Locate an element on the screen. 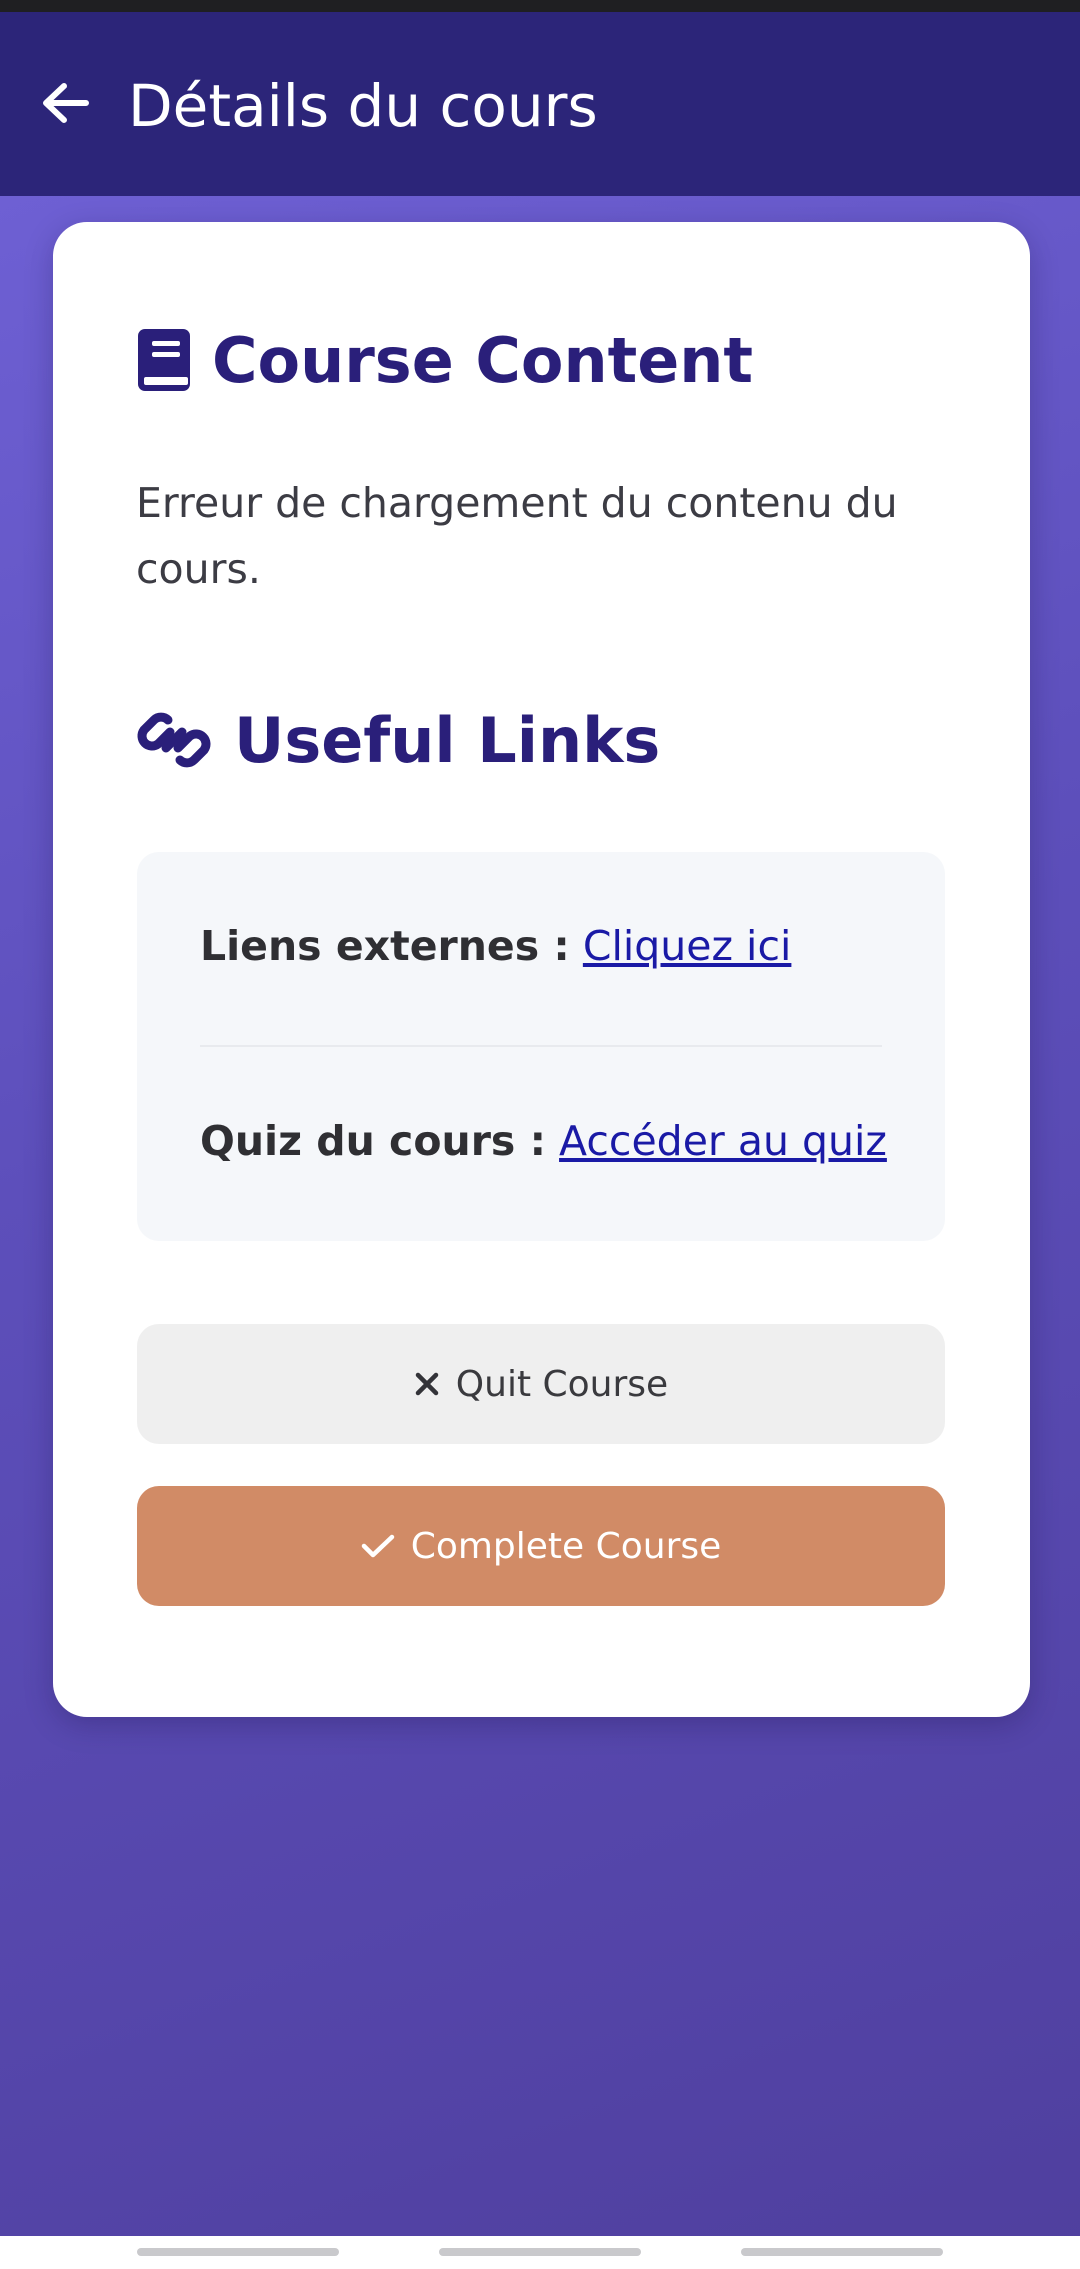  list-item: Liens externes : Cliquez ici is located at coordinates (495, 946).